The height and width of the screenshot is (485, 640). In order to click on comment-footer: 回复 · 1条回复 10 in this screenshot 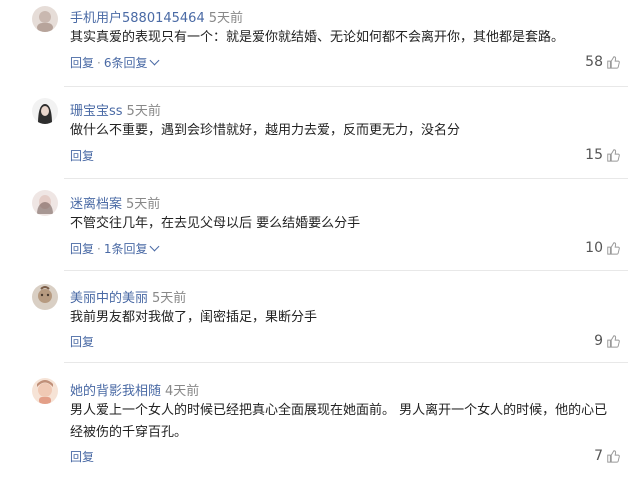, I will do `click(349, 250)`.